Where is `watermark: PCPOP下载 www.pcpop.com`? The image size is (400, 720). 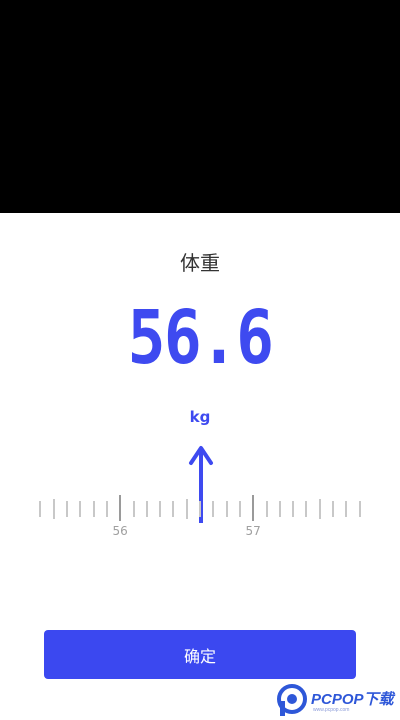
watermark: PCPOP下载 www.pcpop.com is located at coordinates (337, 700).